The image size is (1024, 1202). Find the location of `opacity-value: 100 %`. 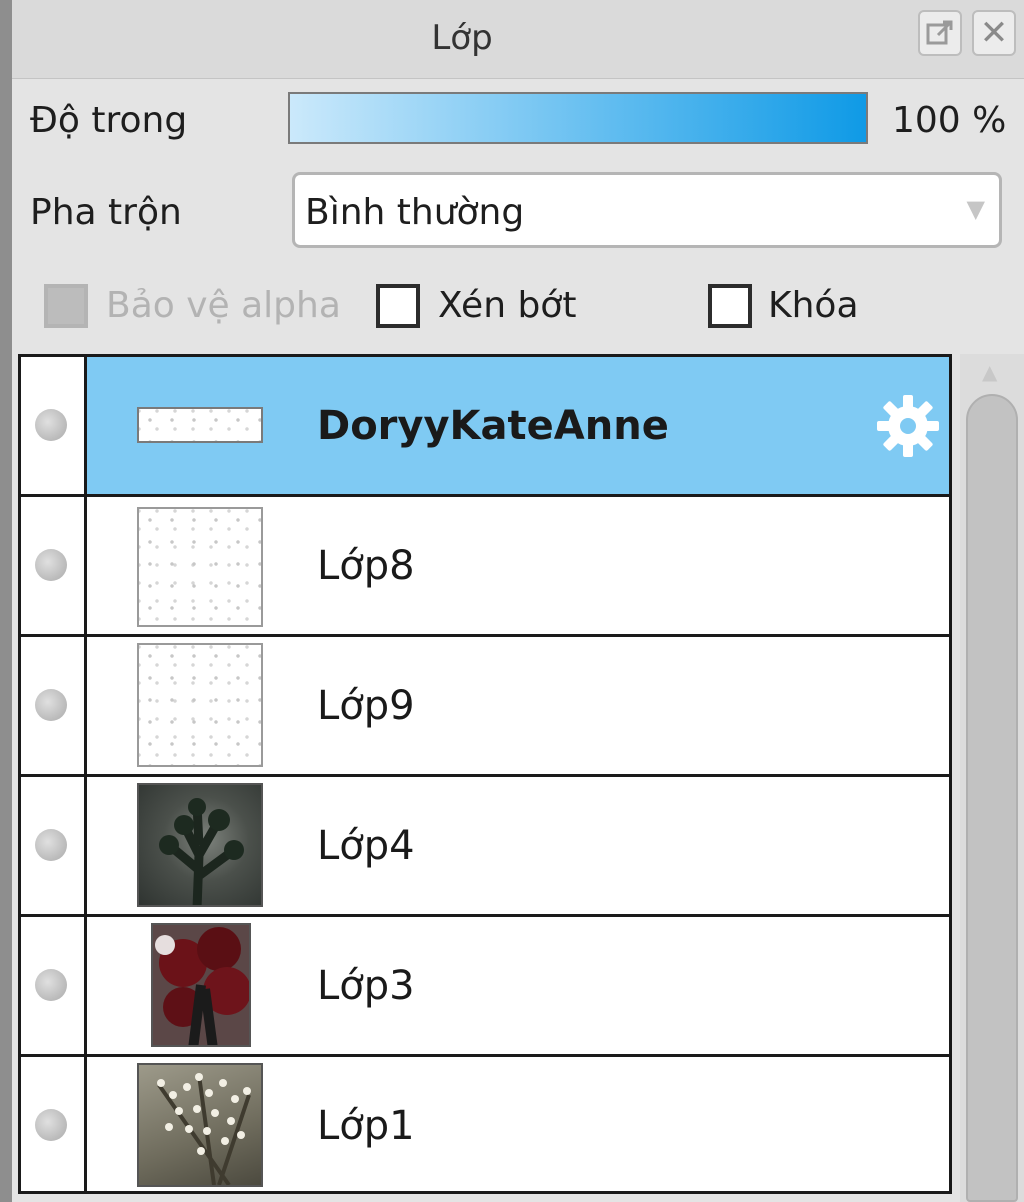

opacity-value: 100 % is located at coordinates (949, 120).